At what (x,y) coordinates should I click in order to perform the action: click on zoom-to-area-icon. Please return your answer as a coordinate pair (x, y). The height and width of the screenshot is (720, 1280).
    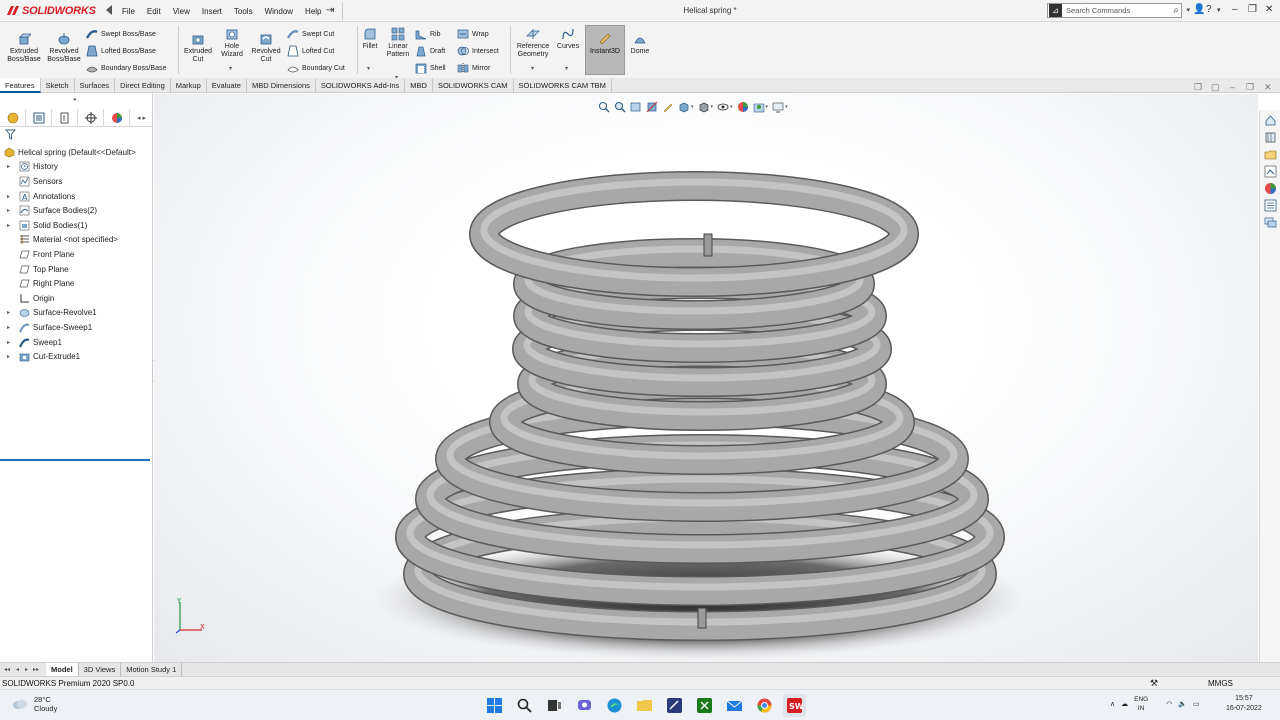
    Looking at the image, I should click on (620, 107).